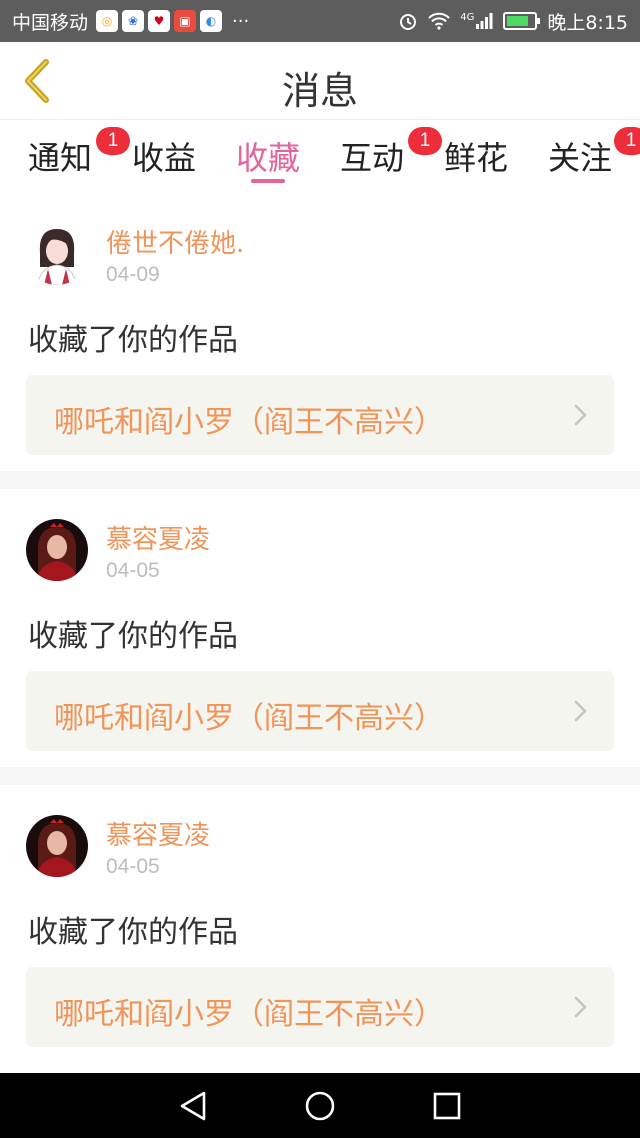  Describe the element at coordinates (267, 158) in the screenshot. I see `tab-label: 收藏` at that location.